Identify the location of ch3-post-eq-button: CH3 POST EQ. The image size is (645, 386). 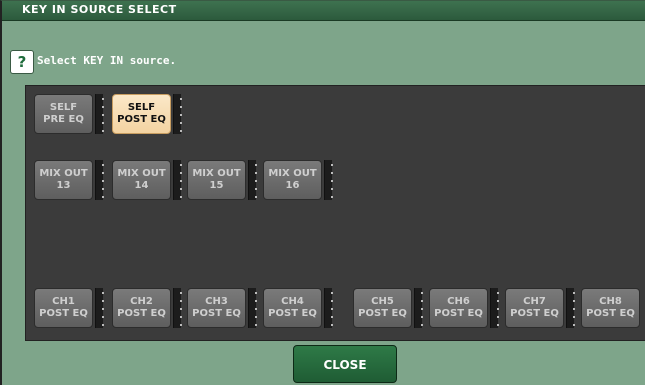
(216, 308).